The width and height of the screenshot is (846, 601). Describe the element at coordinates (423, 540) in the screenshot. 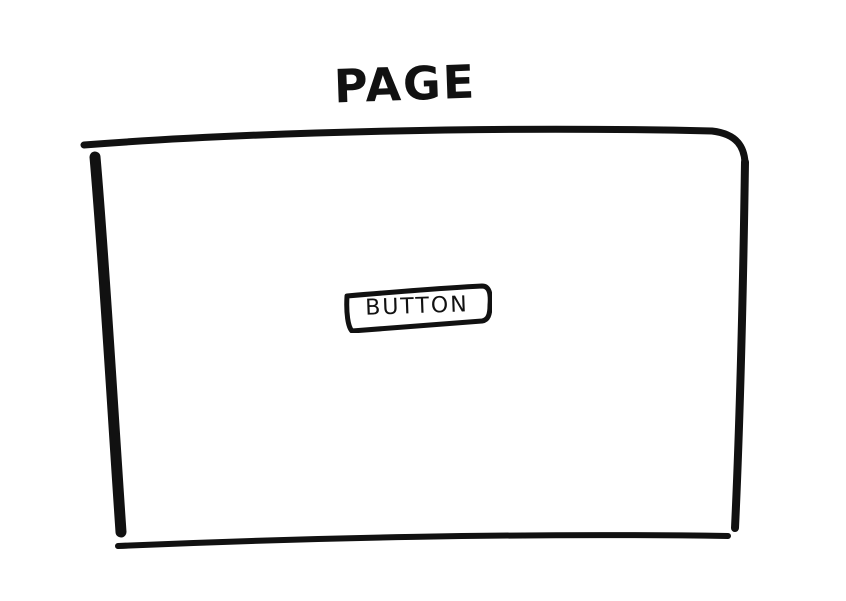

I see `page-frame-bottom-edge` at that location.